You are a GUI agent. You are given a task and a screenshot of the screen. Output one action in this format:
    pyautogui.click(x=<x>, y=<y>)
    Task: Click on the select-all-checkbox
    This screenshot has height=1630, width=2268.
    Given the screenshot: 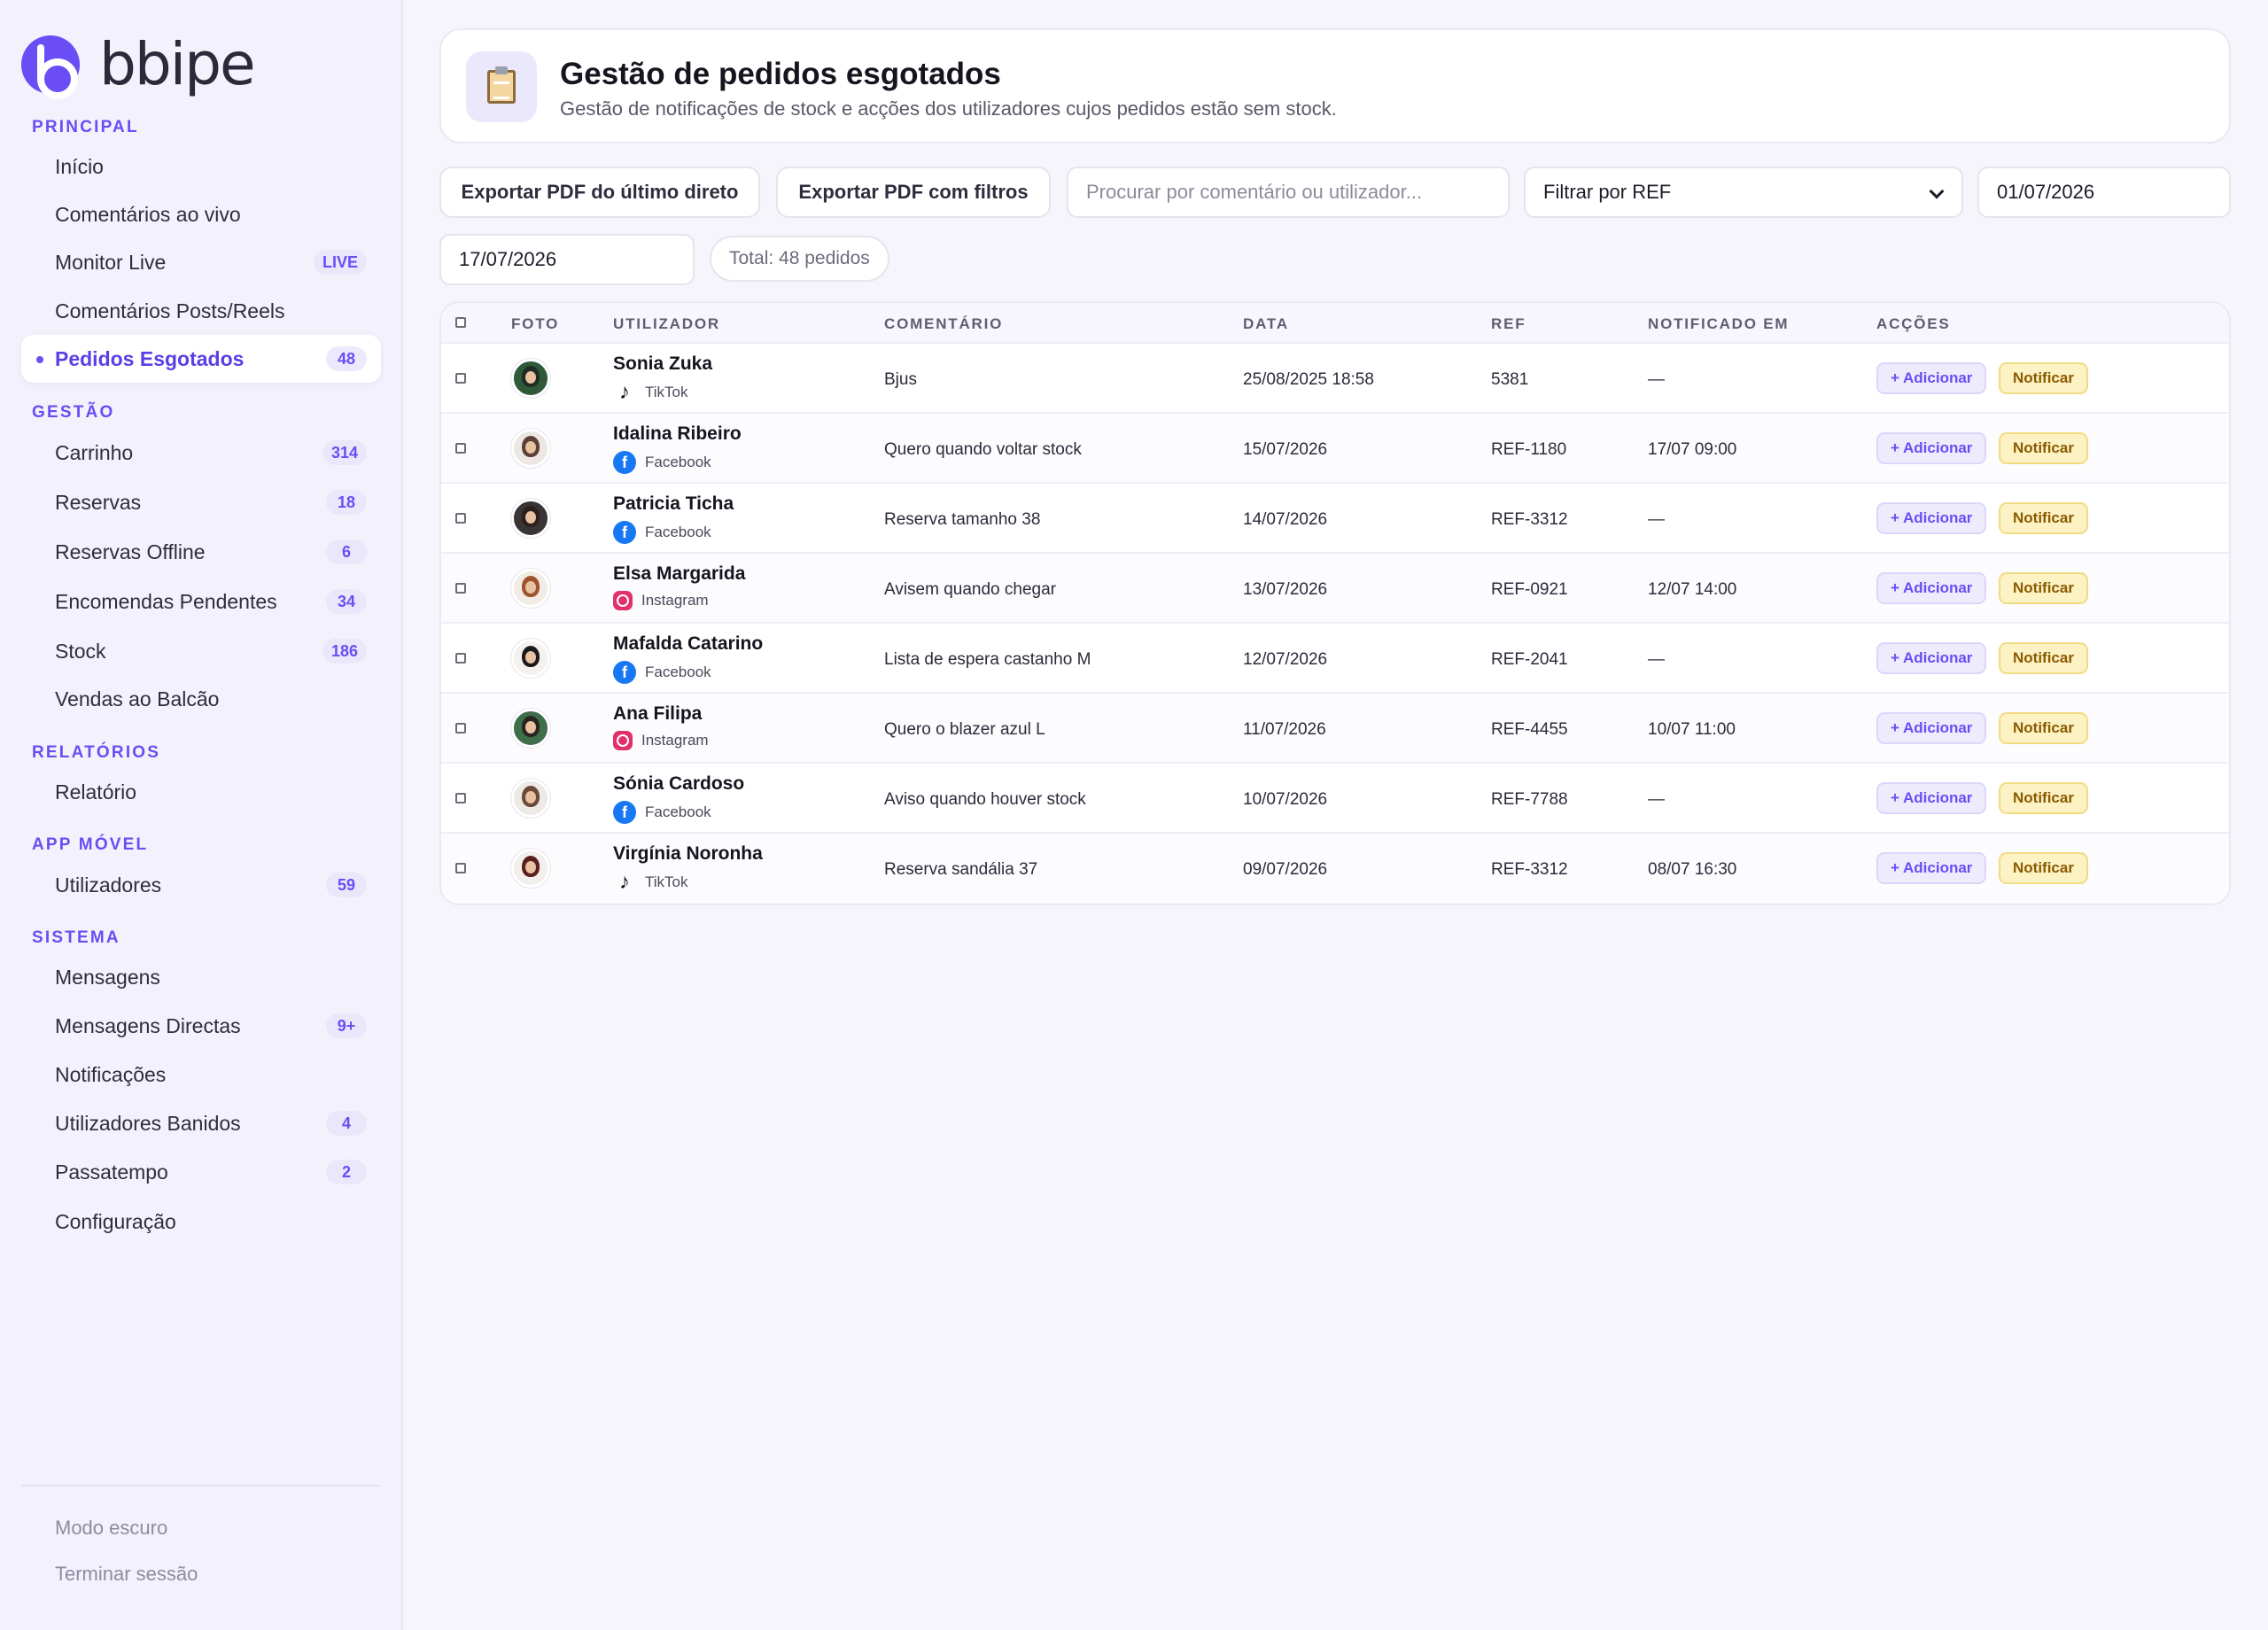 What is the action you would take?
    pyautogui.click(x=461, y=322)
    